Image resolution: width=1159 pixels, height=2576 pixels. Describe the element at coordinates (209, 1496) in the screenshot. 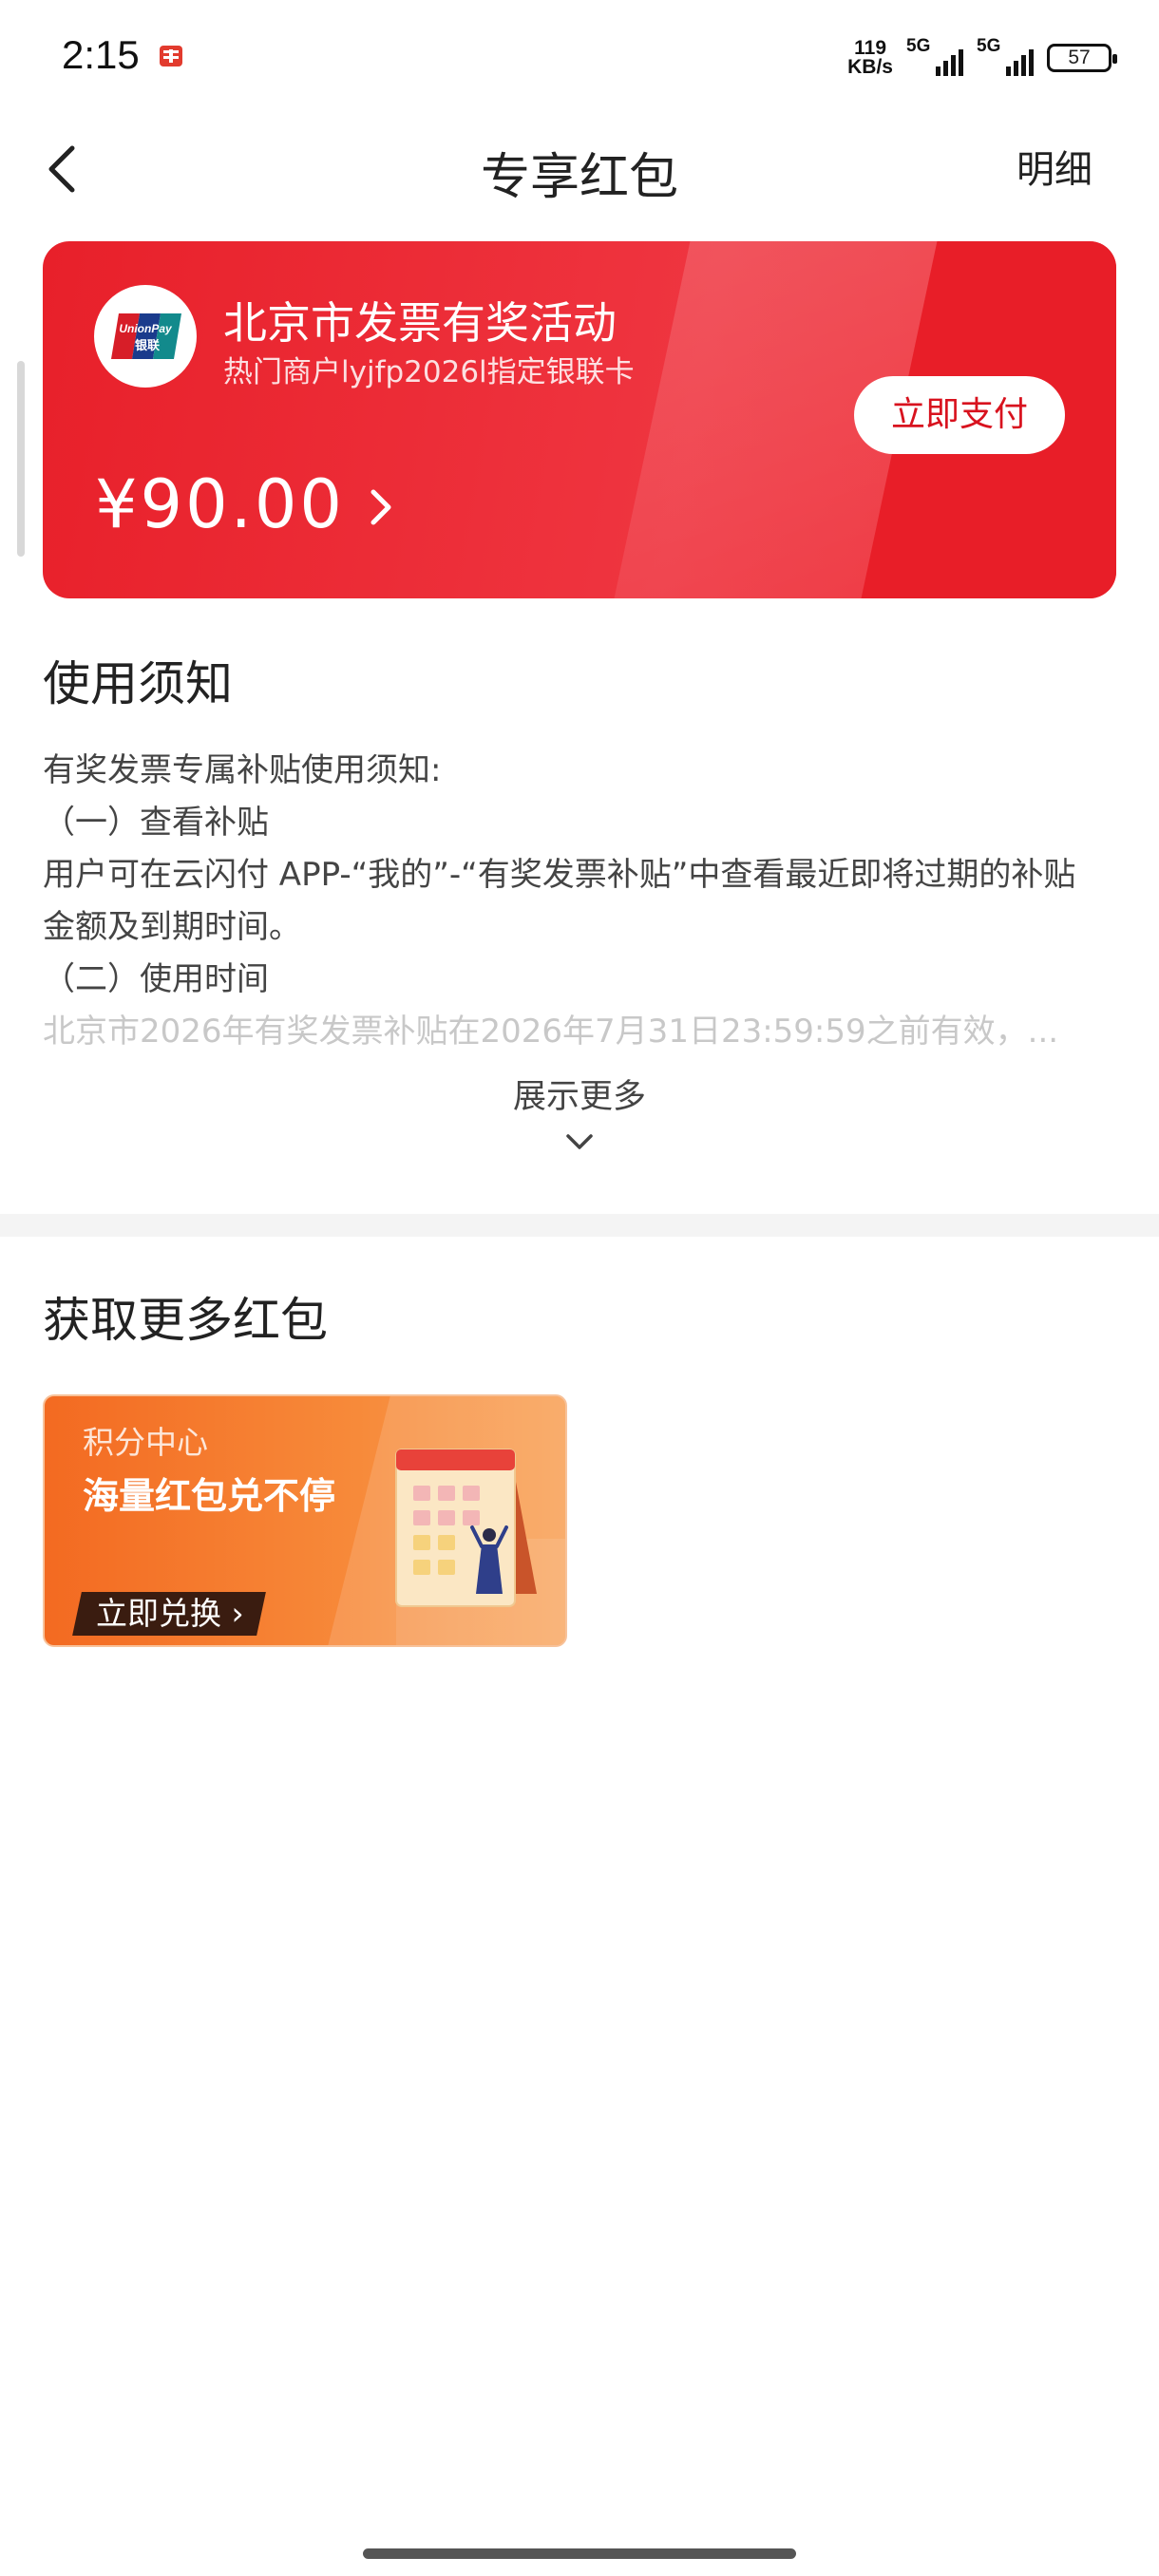

I see `points-center-title: 海量红包兑不停` at that location.